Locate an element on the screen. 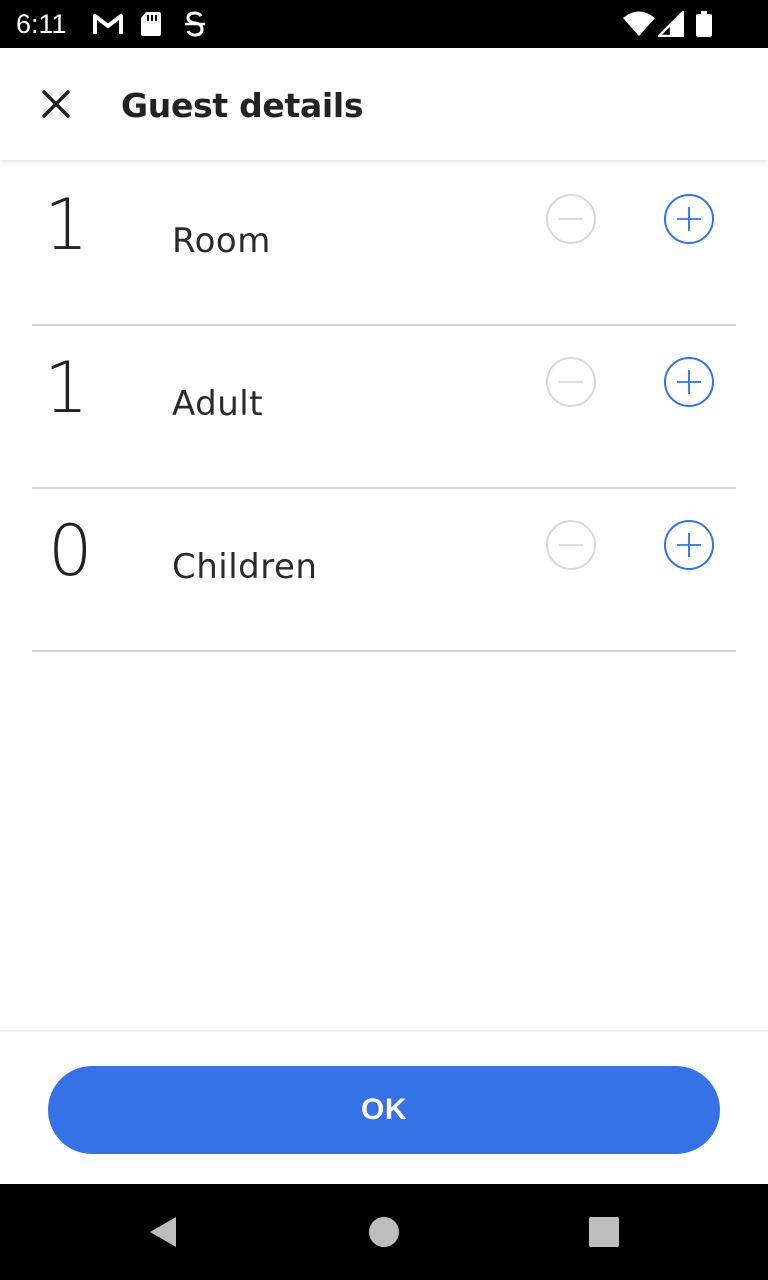 This screenshot has height=1280, width=768. back-icon is located at coordinates (163, 1232).